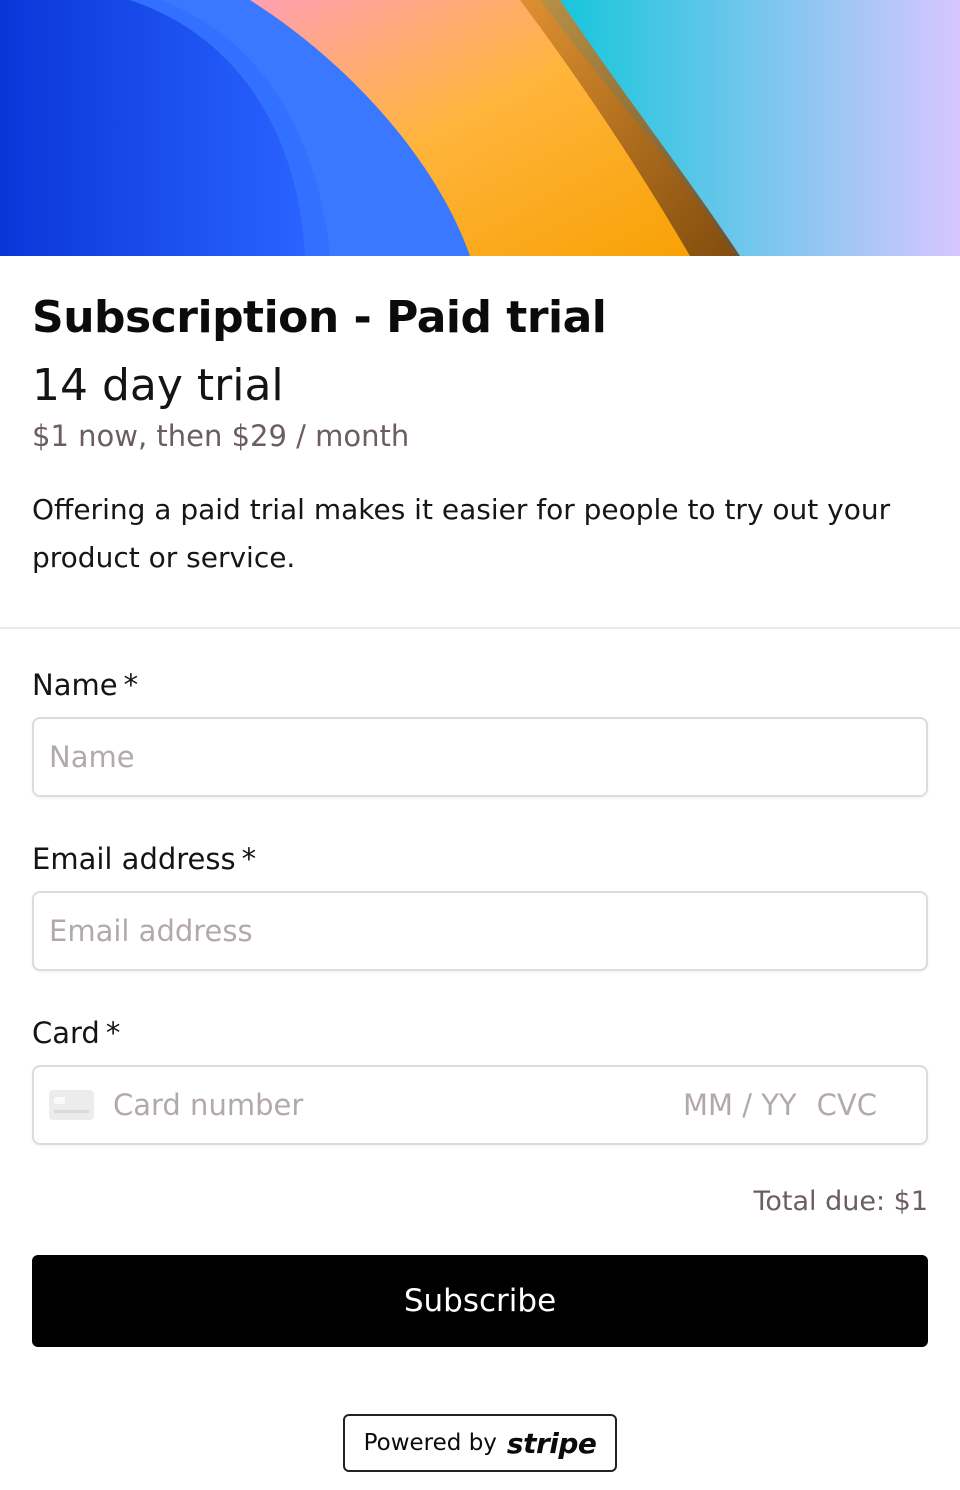 This screenshot has height=1490, width=960. I want to click on card-expiry-placeholder: MM / YY, so click(740, 1105).